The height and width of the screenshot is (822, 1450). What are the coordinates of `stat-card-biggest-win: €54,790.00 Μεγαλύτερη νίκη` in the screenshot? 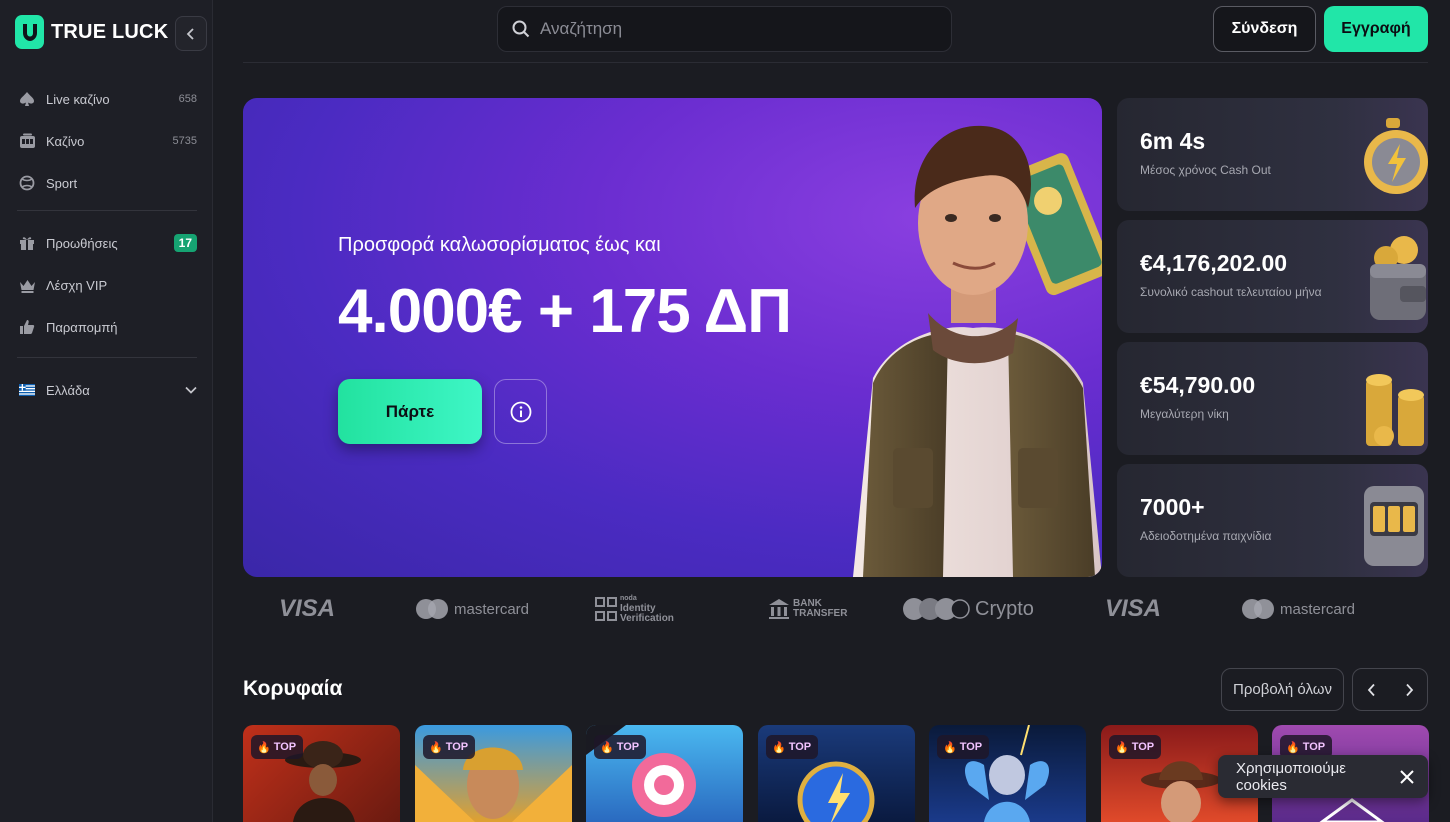 It's located at (1272, 398).